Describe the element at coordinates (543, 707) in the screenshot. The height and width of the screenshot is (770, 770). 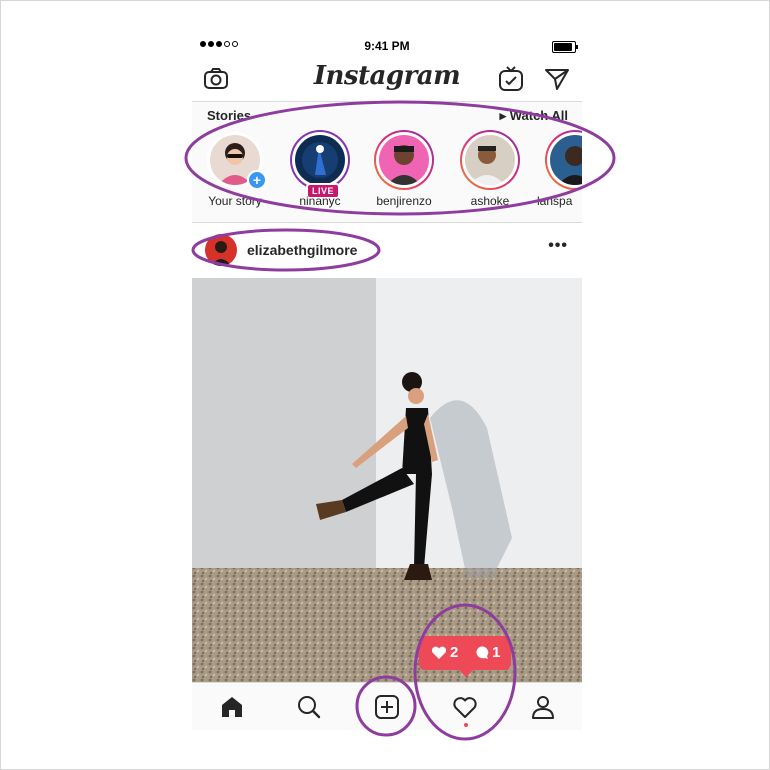
I see `profile-icon` at that location.